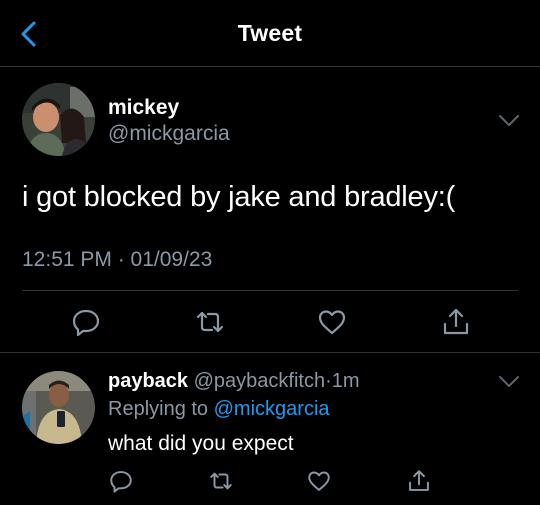 Image resolution: width=540 pixels, height=505 pixels. I want to click on author-name: mickey, so click(143, 108).